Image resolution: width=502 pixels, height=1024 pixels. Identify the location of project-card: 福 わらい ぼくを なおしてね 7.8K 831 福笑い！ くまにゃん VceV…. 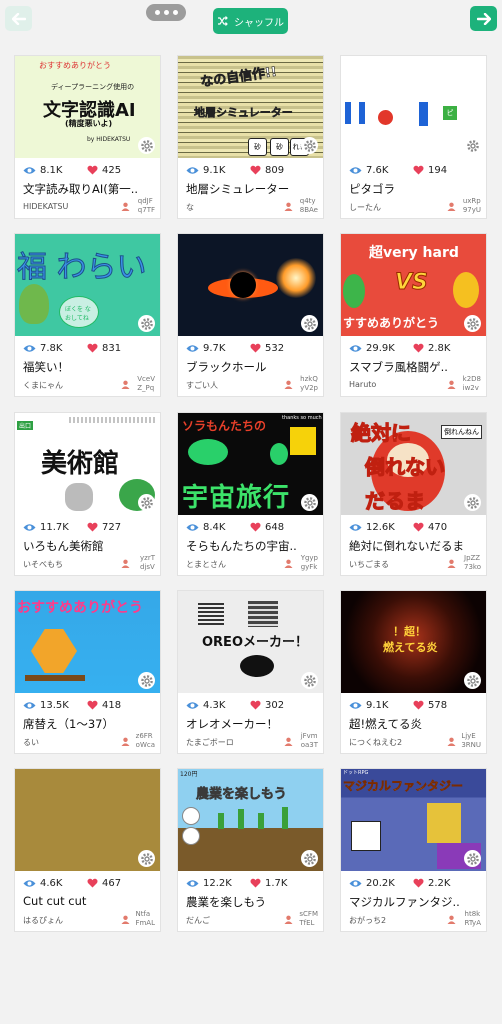
(87, 315).